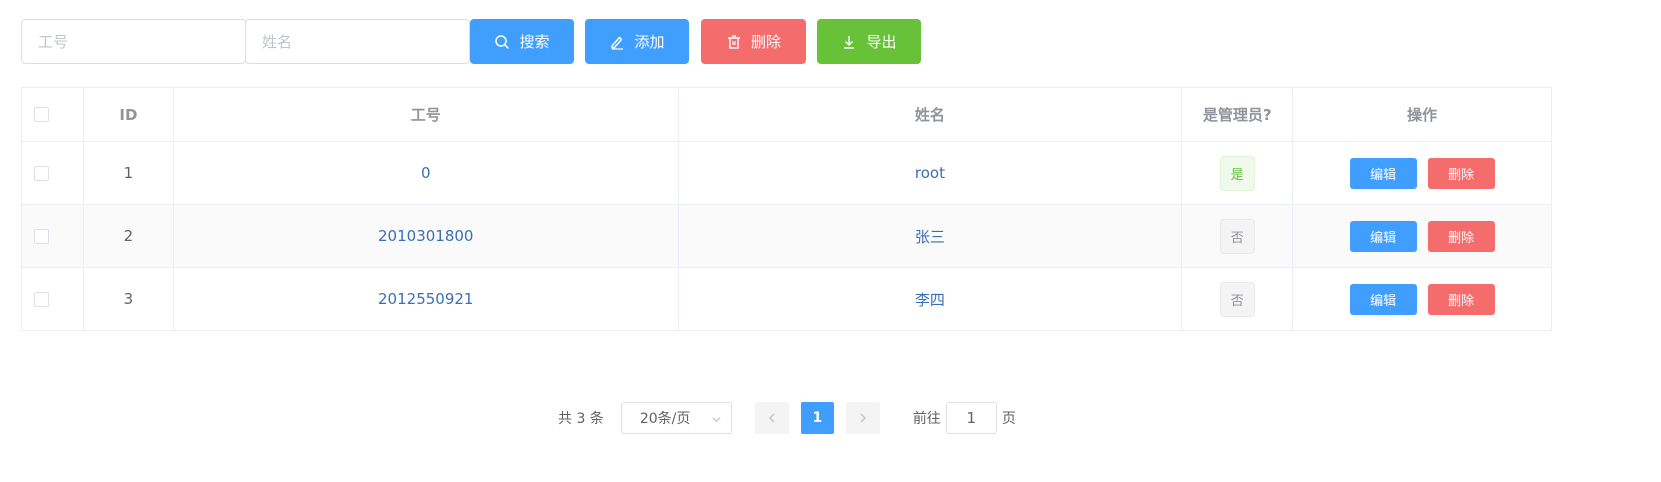  Describe the element at coordinates (426, 114) in the screenshot. I see `header-job-no: 工号` at that location.